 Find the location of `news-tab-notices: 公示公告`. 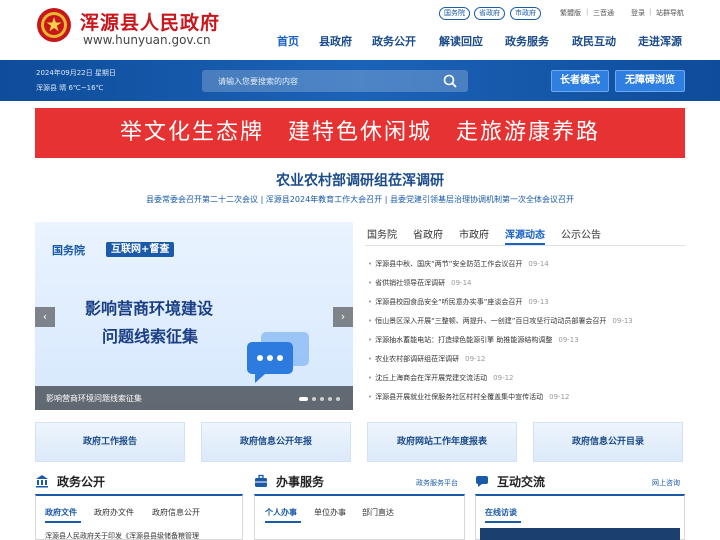

news-tab-notices: 公示公告 is located at coordinates (581, 233).